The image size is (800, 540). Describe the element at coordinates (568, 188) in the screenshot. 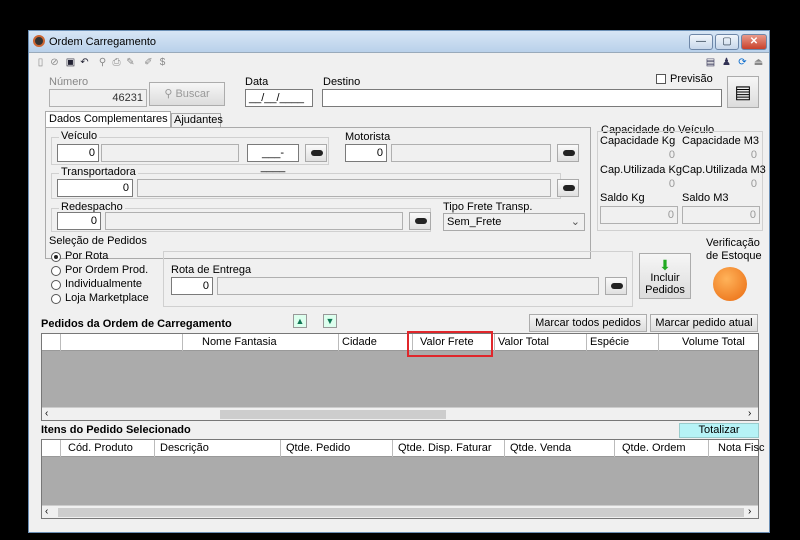

I see `transportadora-lookup-icon` at that location.